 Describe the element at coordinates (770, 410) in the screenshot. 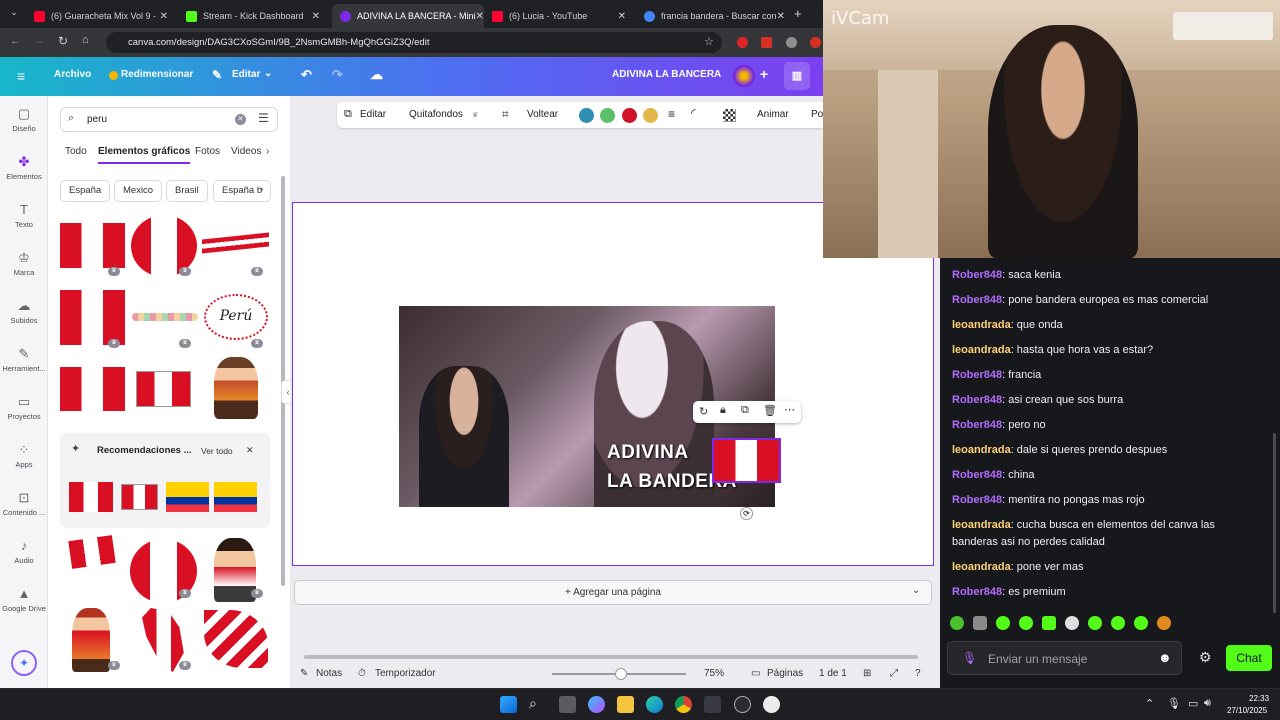

I see `delete-icon: 🗑︎` at that location.